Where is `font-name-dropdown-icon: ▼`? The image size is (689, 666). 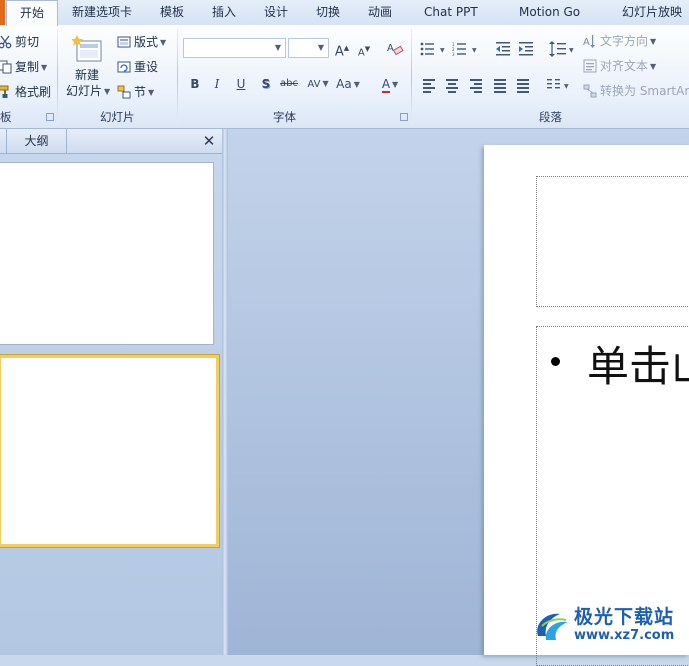 font-name-dropdown-icon: ▼ is located at coordinates (278, 48).